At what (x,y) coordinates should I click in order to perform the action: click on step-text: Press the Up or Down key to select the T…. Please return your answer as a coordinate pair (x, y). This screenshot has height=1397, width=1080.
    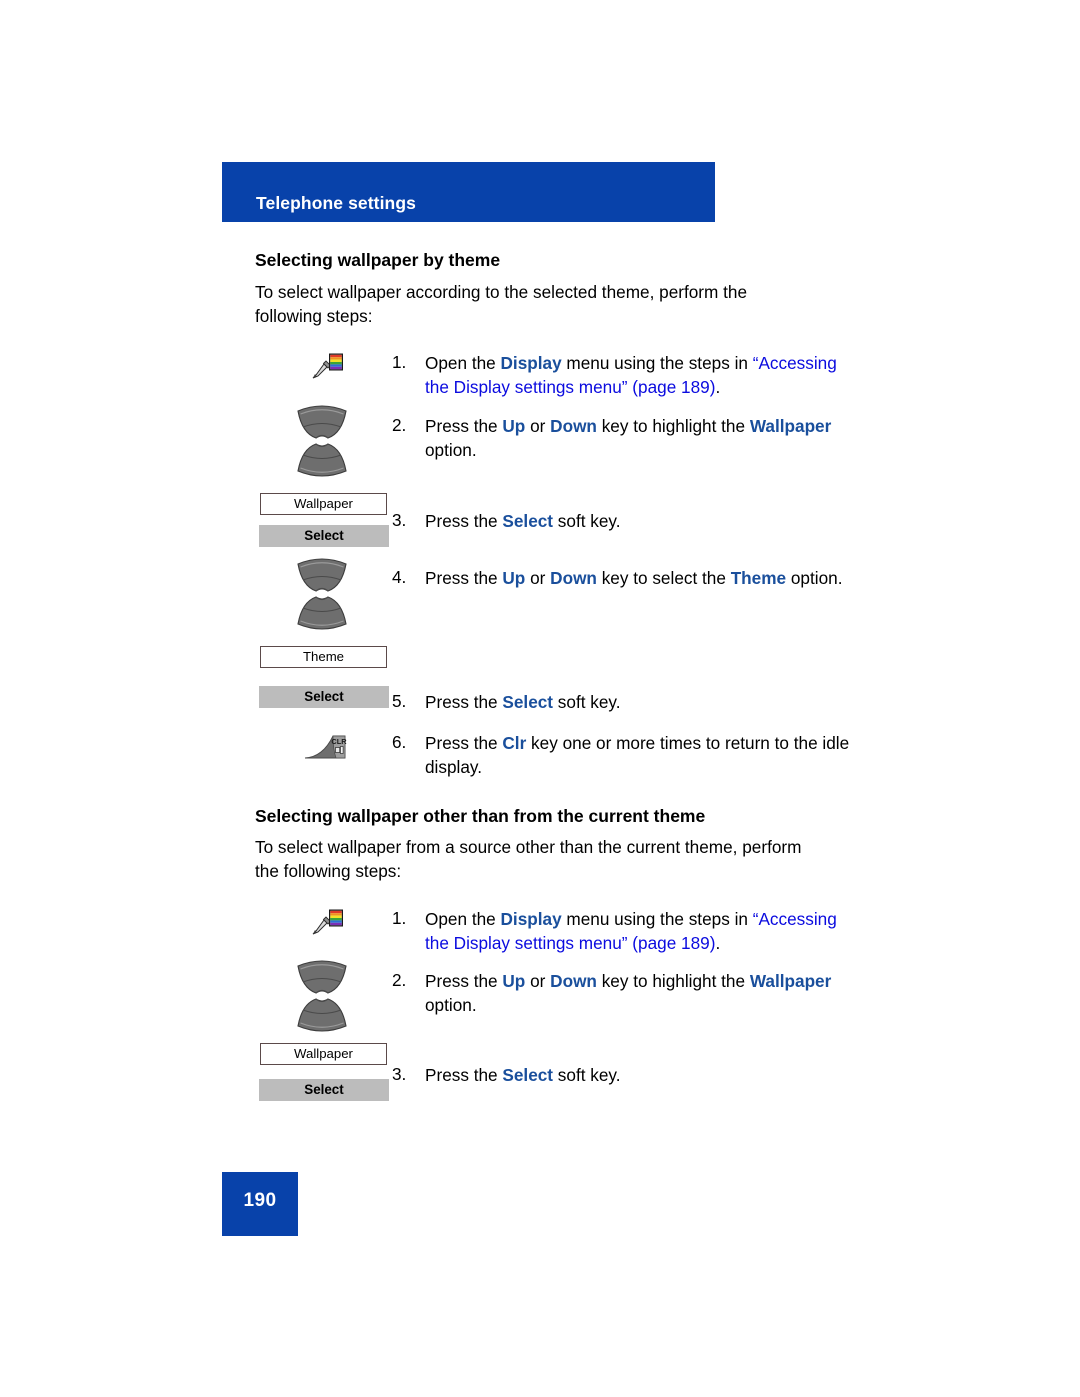
    Looking at the image, I should click on (640, 579).